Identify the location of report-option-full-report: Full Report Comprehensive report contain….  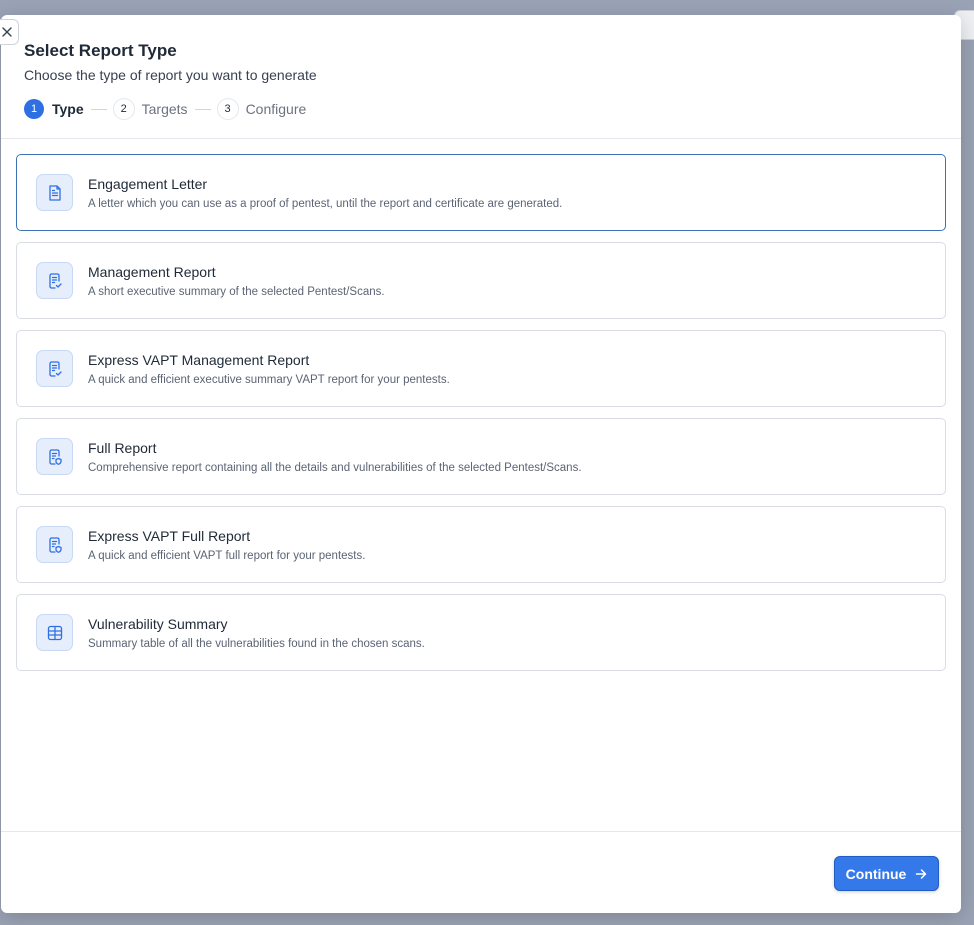
(481, 456).